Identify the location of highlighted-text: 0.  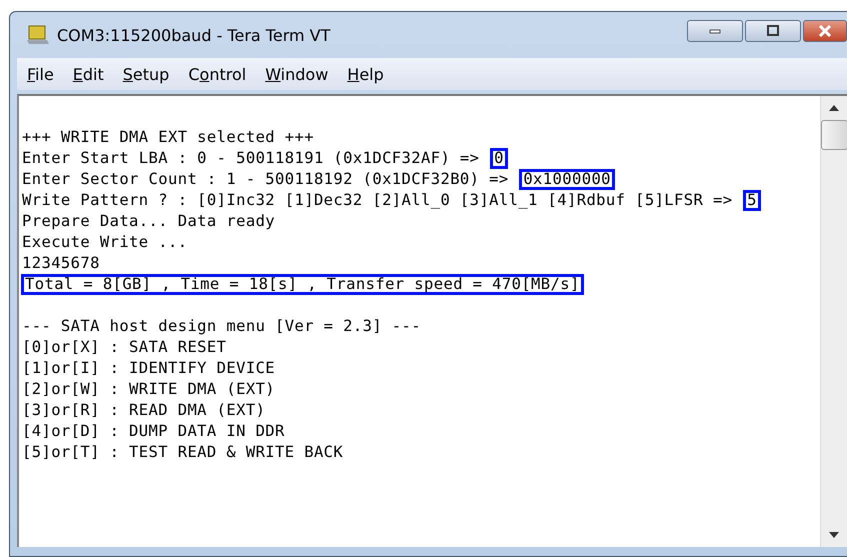
(499, 158).